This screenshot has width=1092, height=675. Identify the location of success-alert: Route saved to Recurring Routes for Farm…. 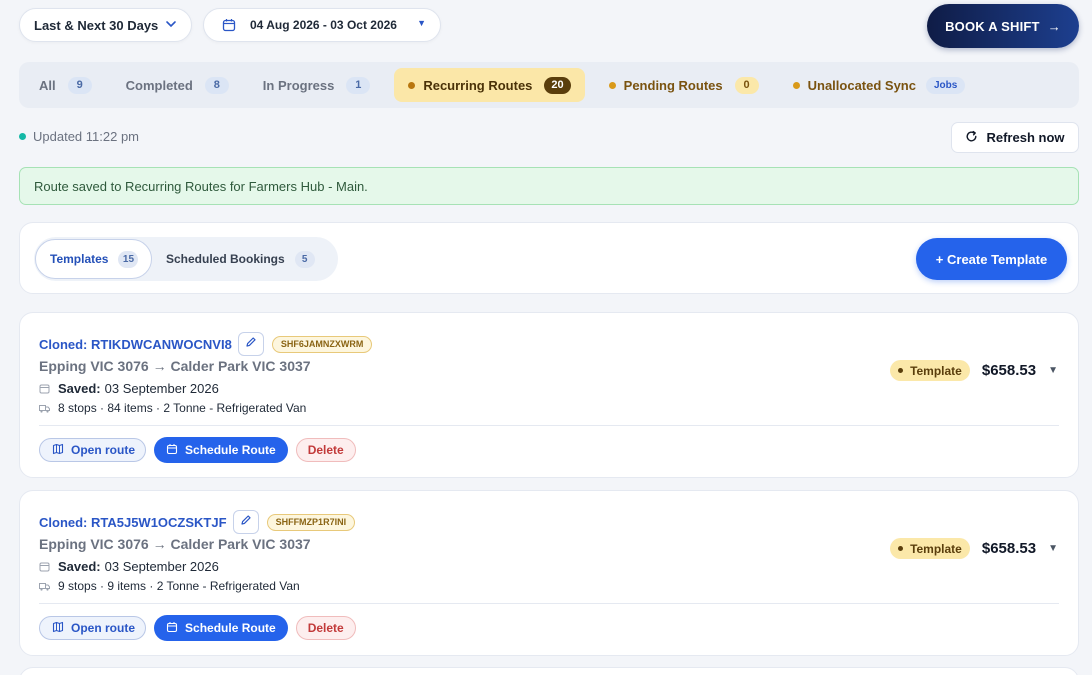
(549, 186).